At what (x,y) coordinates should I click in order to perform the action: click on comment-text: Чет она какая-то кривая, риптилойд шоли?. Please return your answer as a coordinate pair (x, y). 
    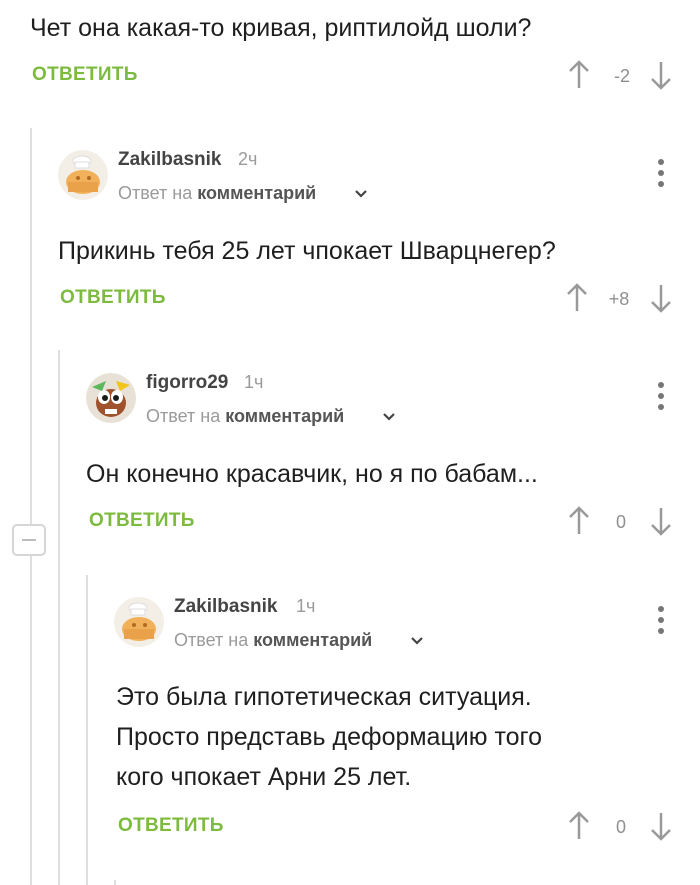
    Looking at the image, I should click on (281, 28).